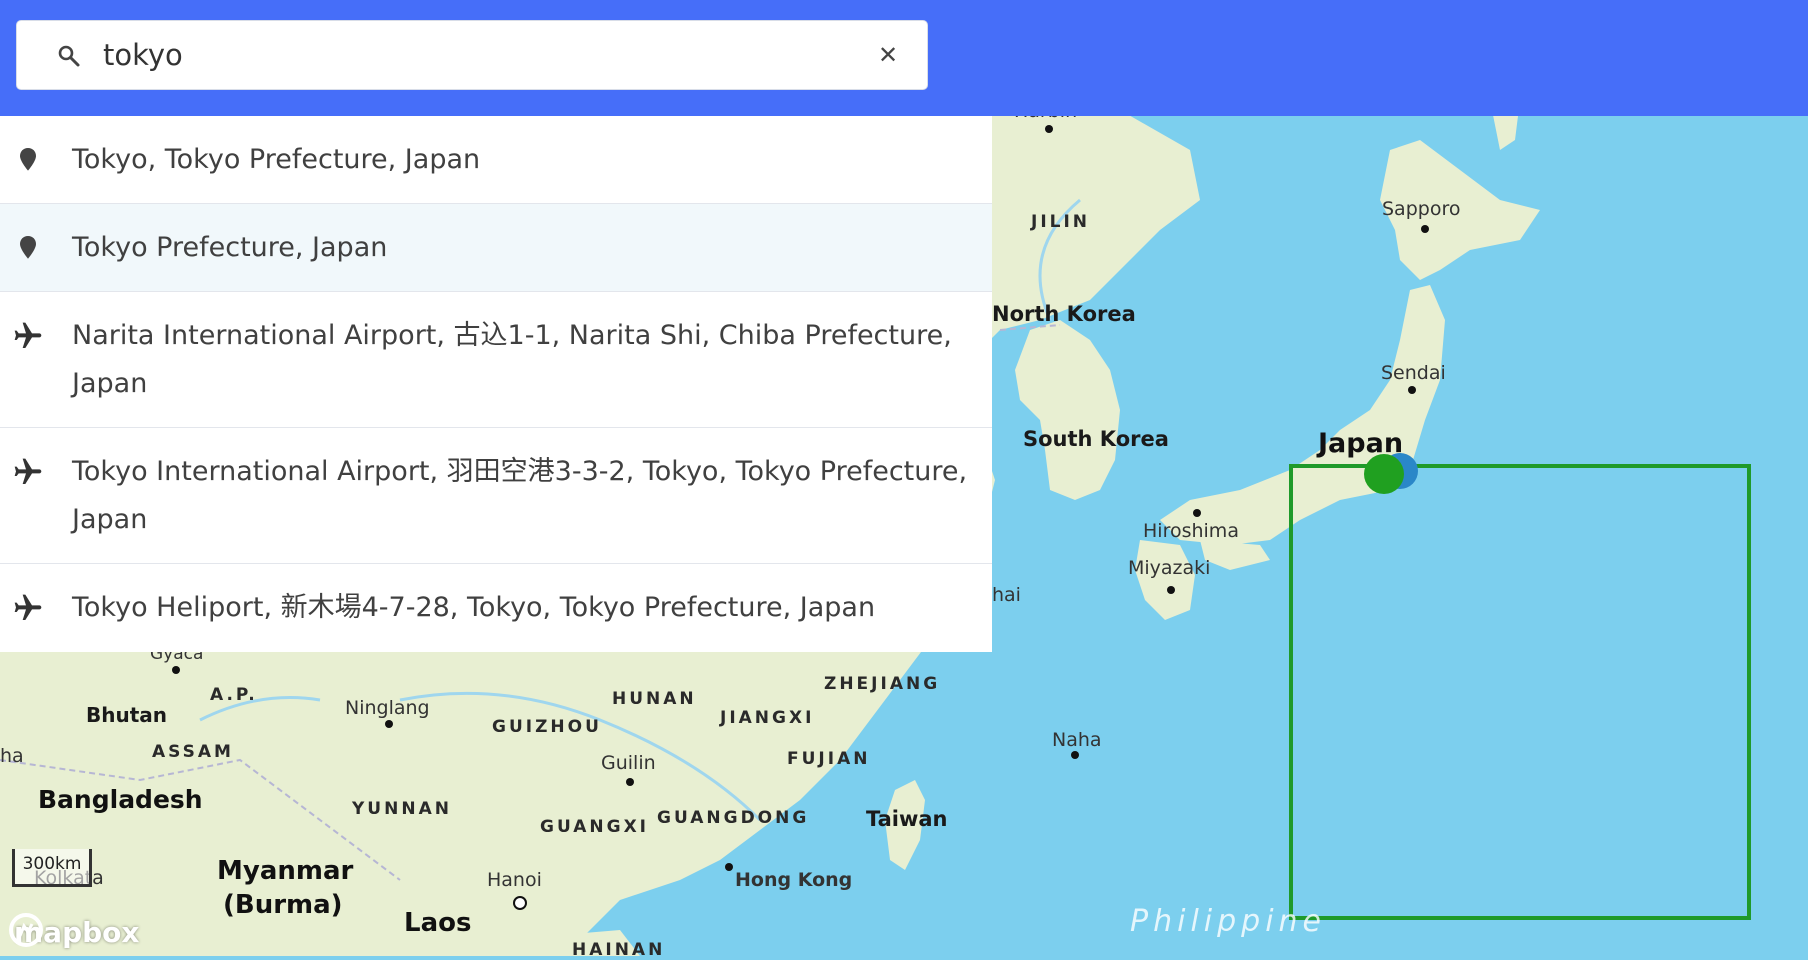 This screenshot has height=960, width=1808. I want to click on result-marker-green, so click(1384, 474).